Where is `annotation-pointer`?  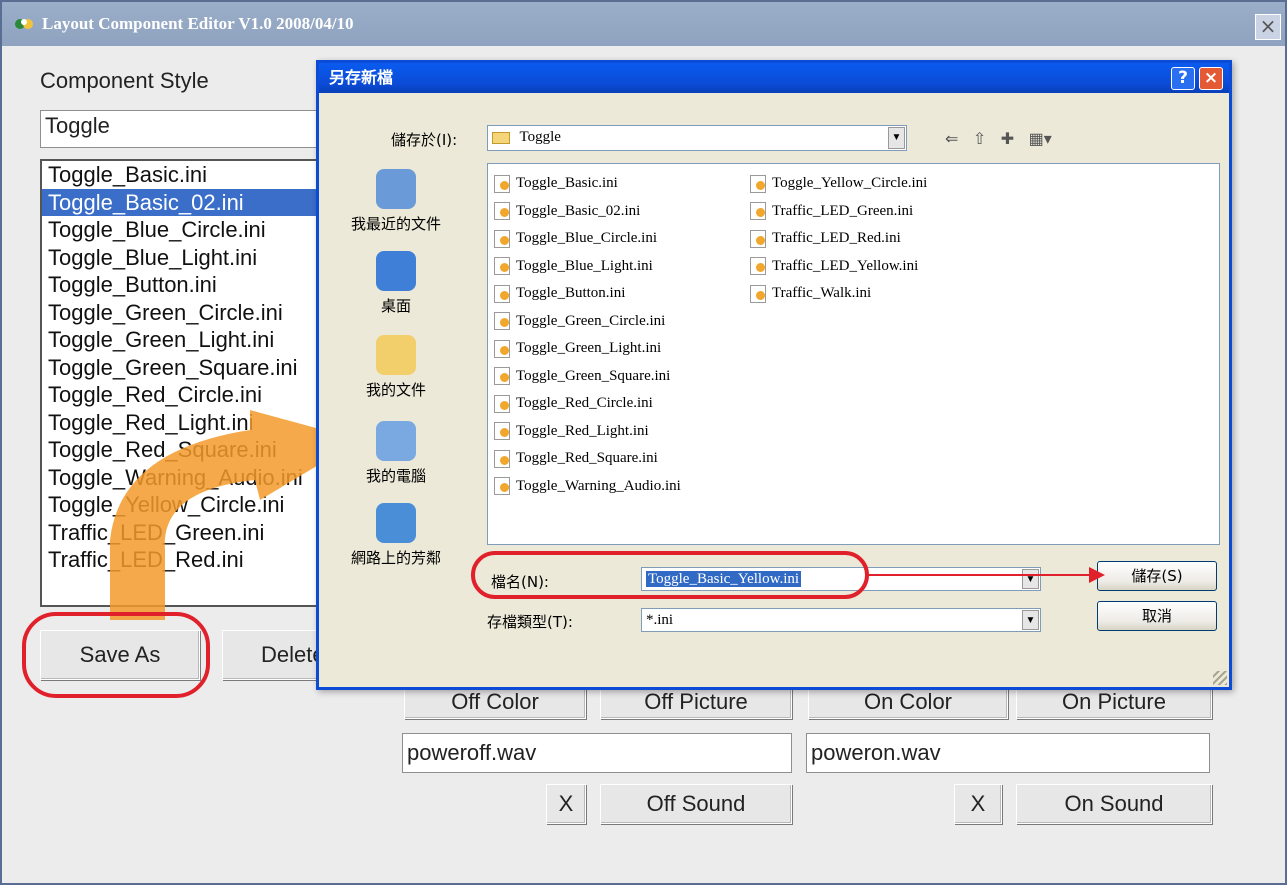
annotation-pointer is located at coordinates (986, 575).